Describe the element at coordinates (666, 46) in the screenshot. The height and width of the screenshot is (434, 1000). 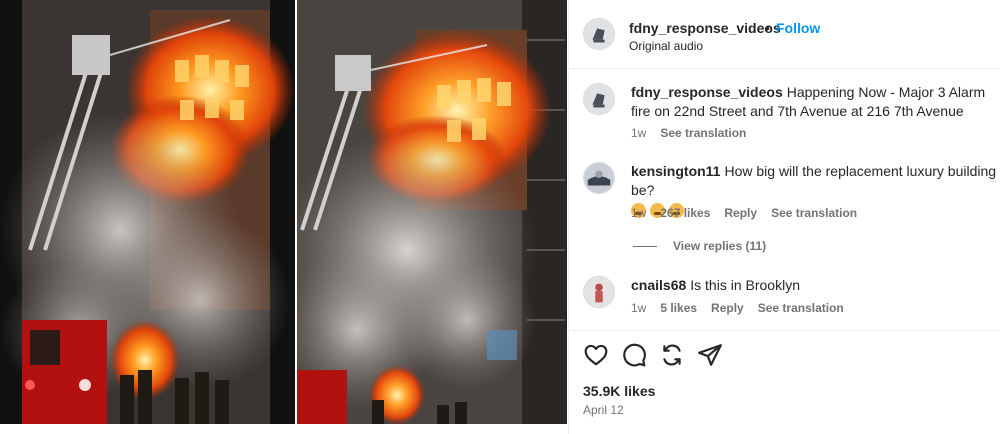
I see `audio-label: Original audio` at that location.